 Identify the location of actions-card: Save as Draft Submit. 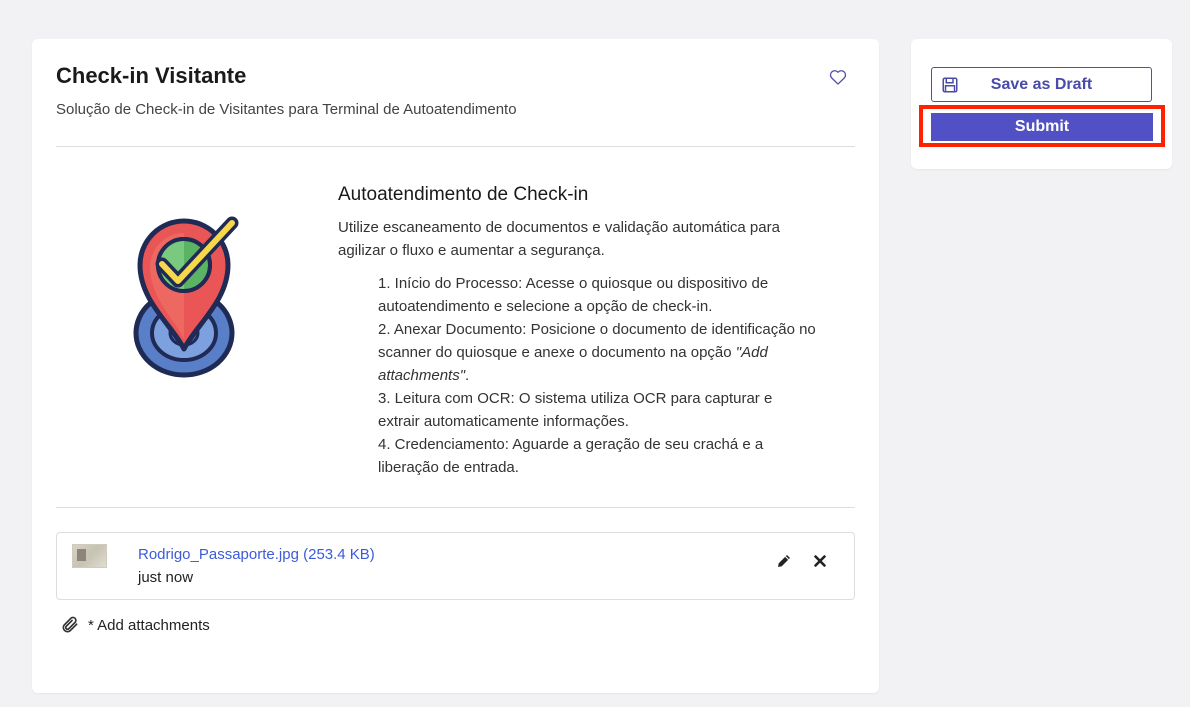
(1041, 104).